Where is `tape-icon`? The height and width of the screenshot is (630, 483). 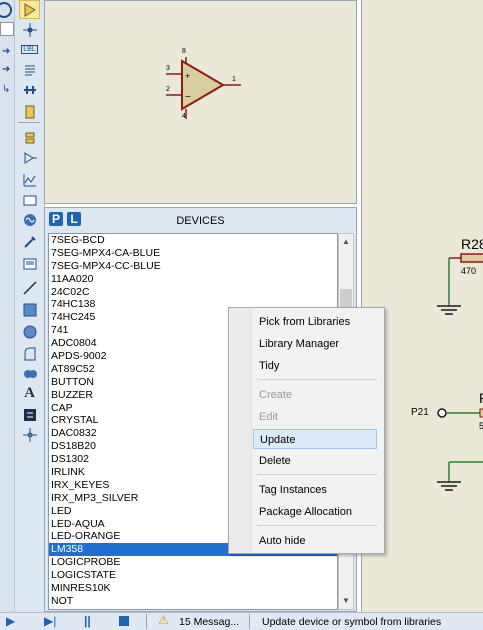
tape-icon is located at coordinates (29, 199).